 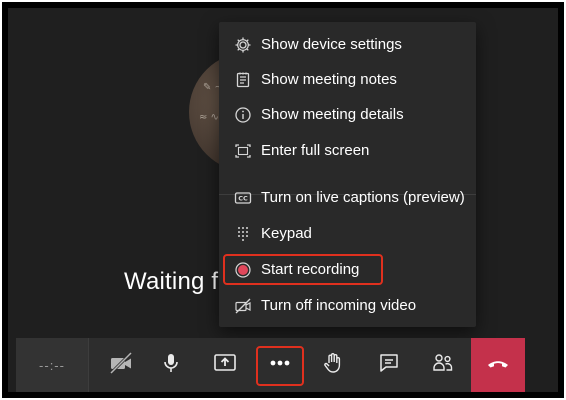 I want to click on menu-item-full-screen: Enter full screen, so click(x=347, y=151).